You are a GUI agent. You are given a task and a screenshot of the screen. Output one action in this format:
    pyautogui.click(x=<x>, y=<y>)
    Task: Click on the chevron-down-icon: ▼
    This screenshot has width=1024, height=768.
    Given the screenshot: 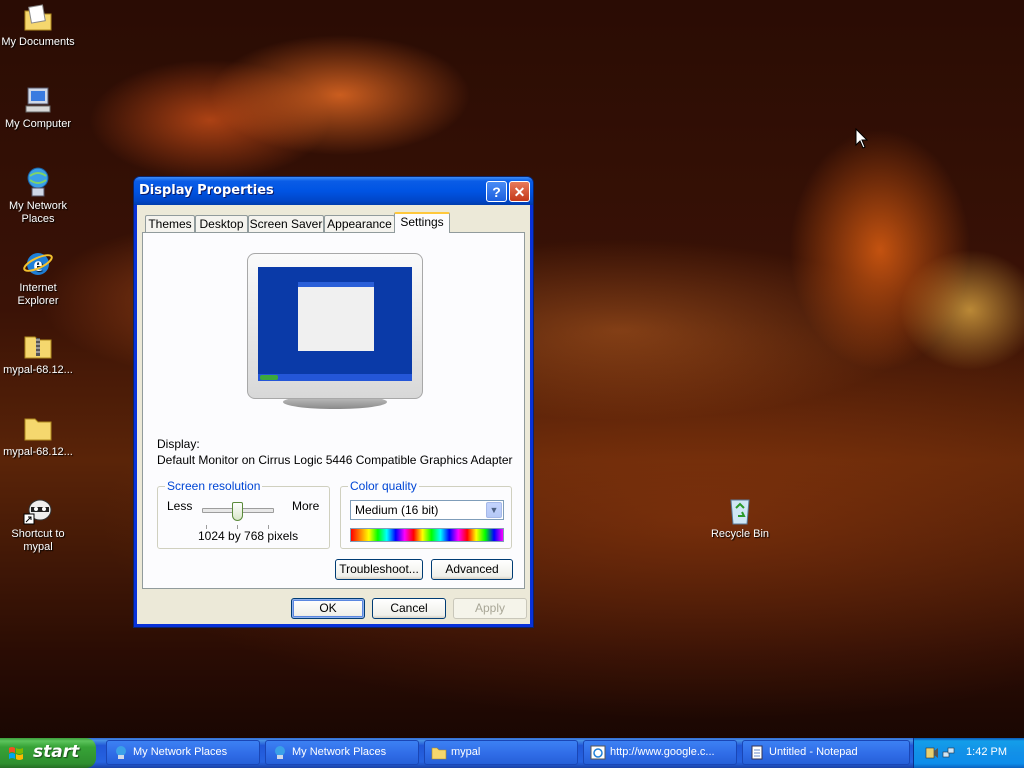 What is the action you would take?
    pyautogui.click(x=494, y=510)
    